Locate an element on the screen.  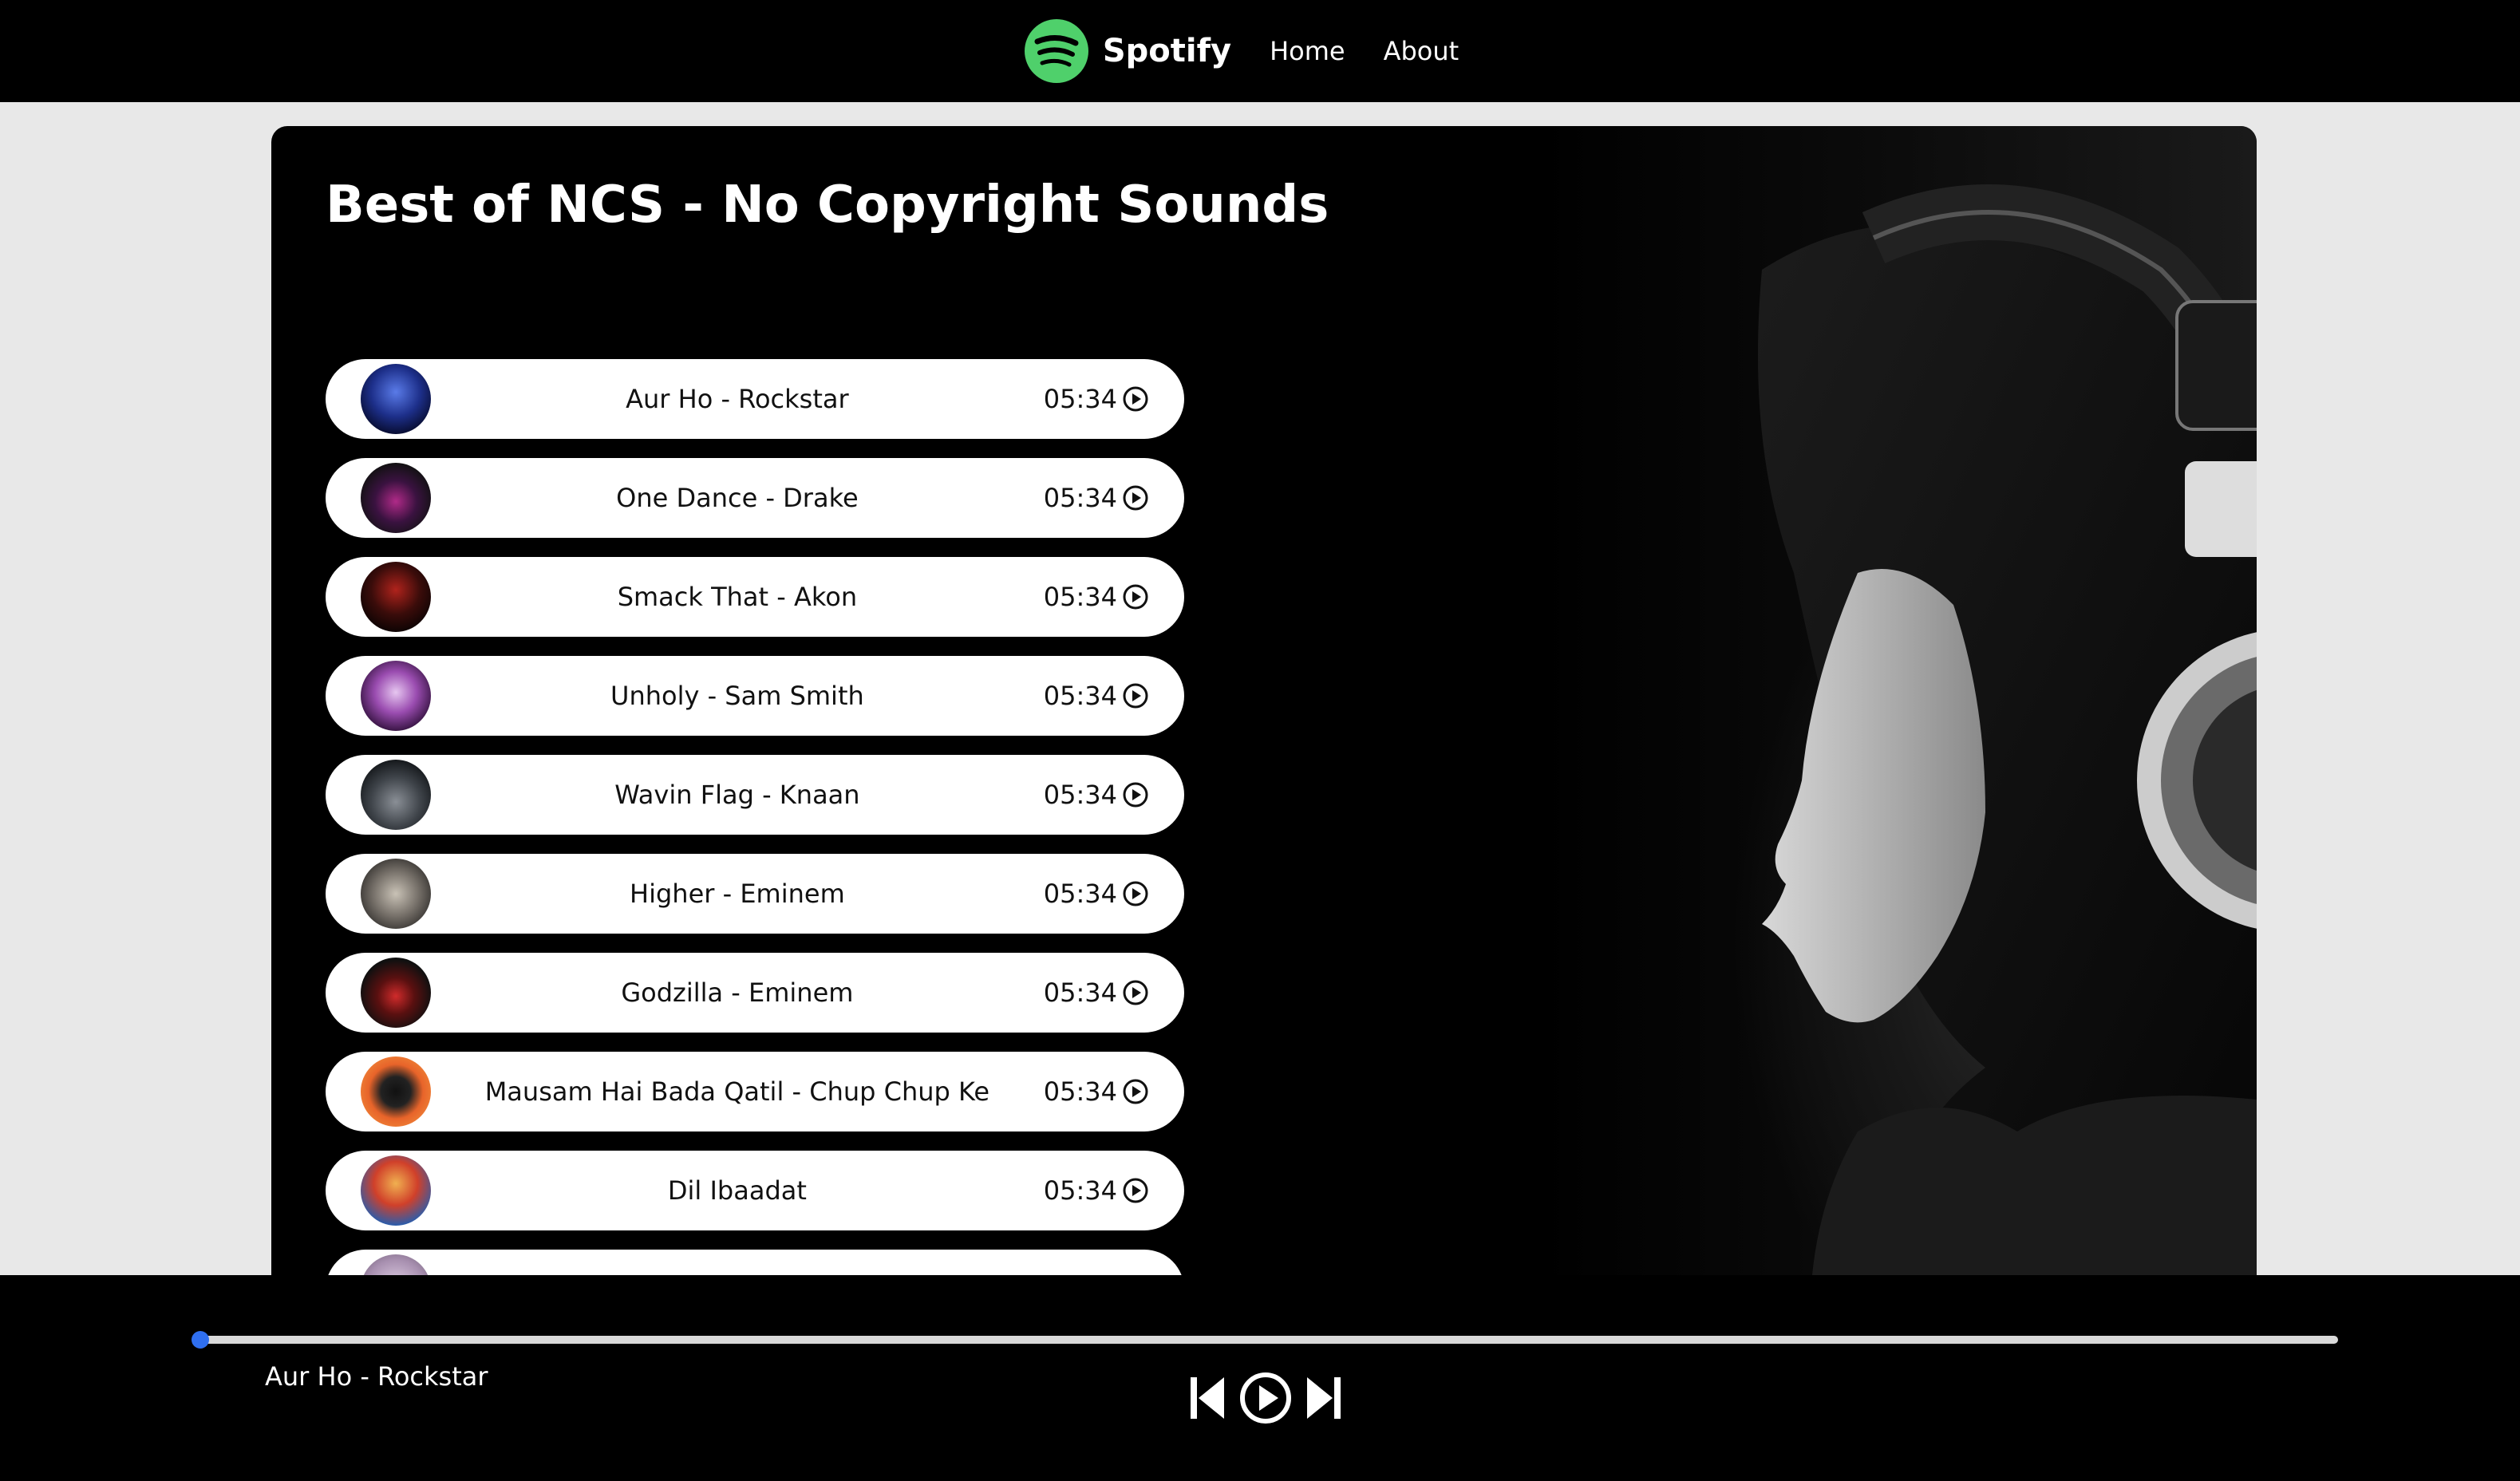
song-item: Aur Ho - Rockstar 05:34 is located at coordinates (755, 399).